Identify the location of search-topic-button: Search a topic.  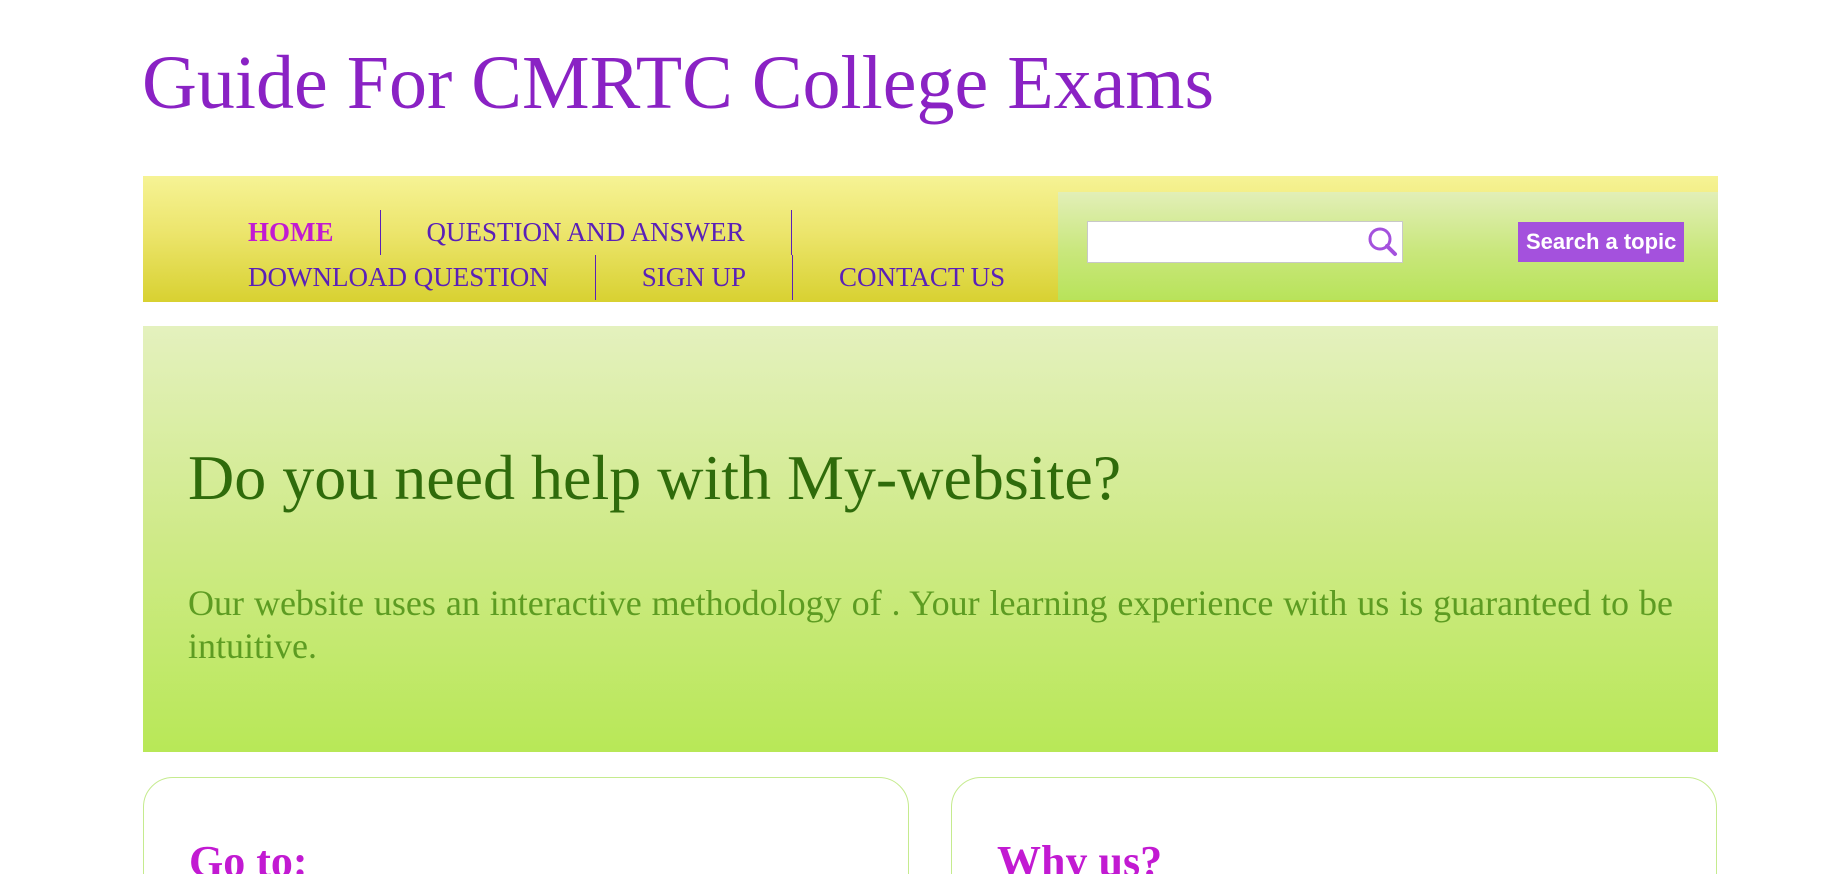
(1601, 242).